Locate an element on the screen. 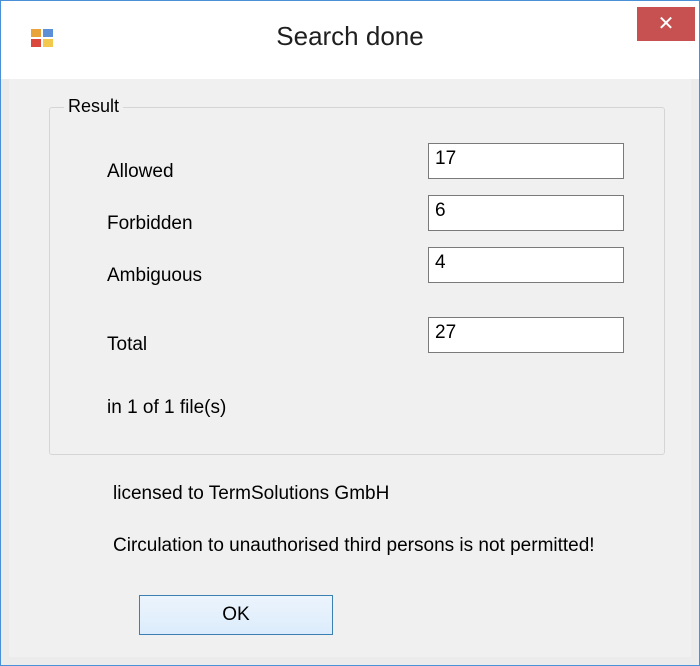 The image size is (700, 666). result-group-title: Result is located at coordinates (94, 106).